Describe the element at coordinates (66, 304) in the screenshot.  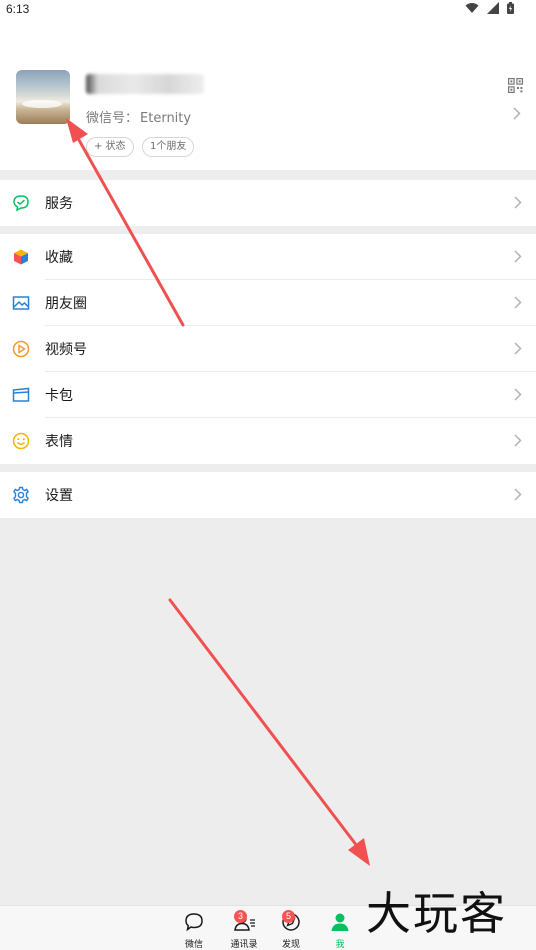
I see `menu-label-moments: 朋友圈` at that location.